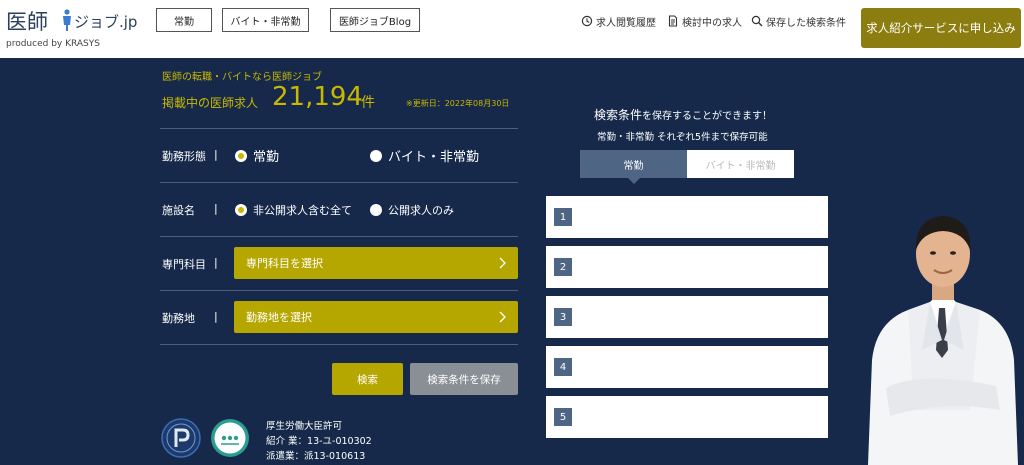 Image resolution: width=1024 pixels, height=465 pixels. I want to click on specialty-label: 専門科目, so click(184, 264).